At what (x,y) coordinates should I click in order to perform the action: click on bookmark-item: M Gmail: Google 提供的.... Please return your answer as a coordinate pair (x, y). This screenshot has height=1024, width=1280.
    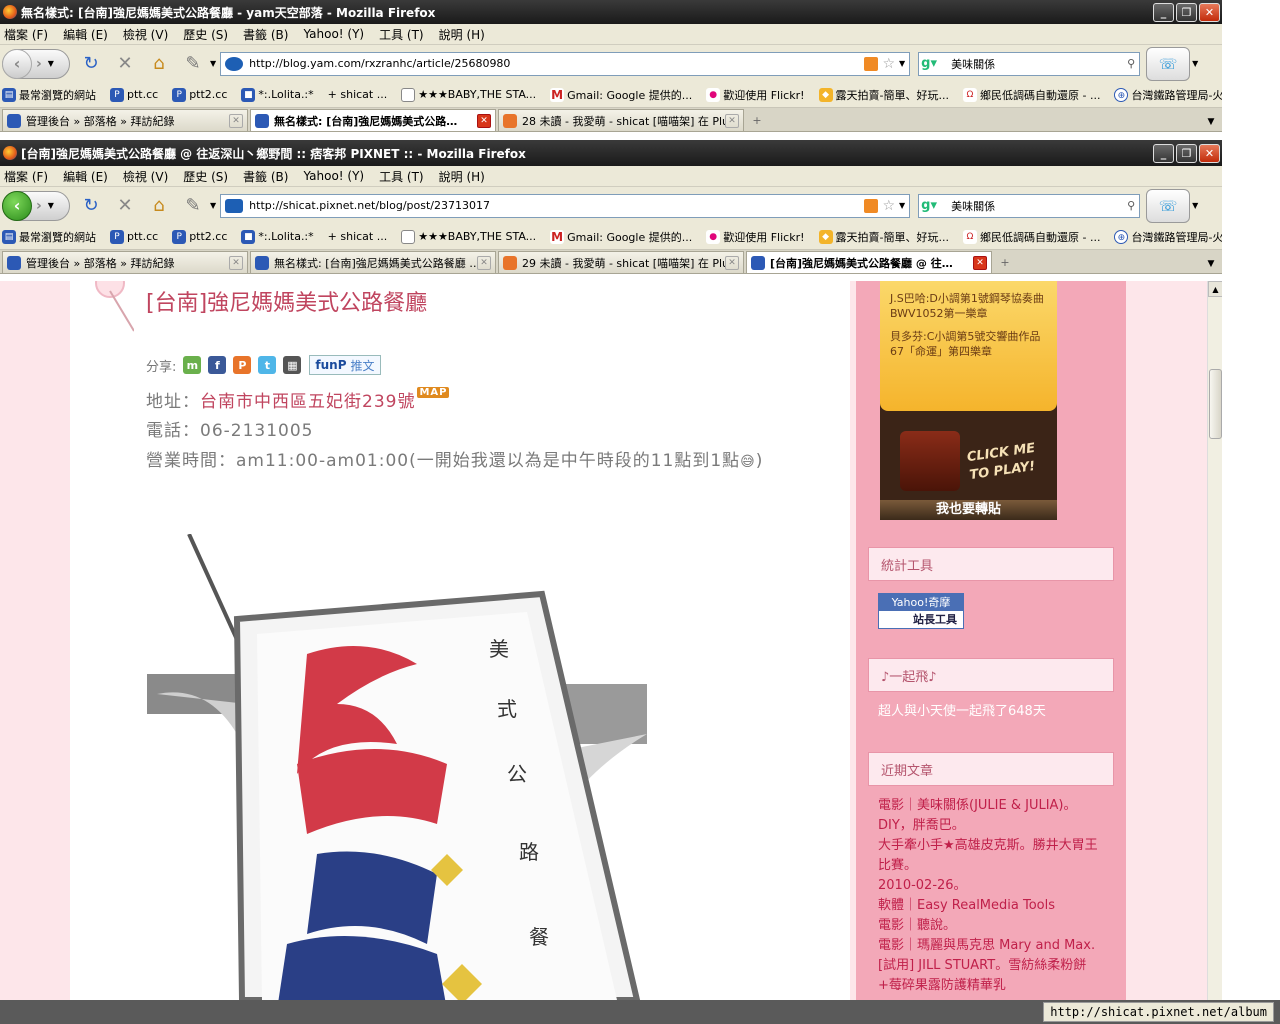
    Looking at the image, I should click on (621, 237).